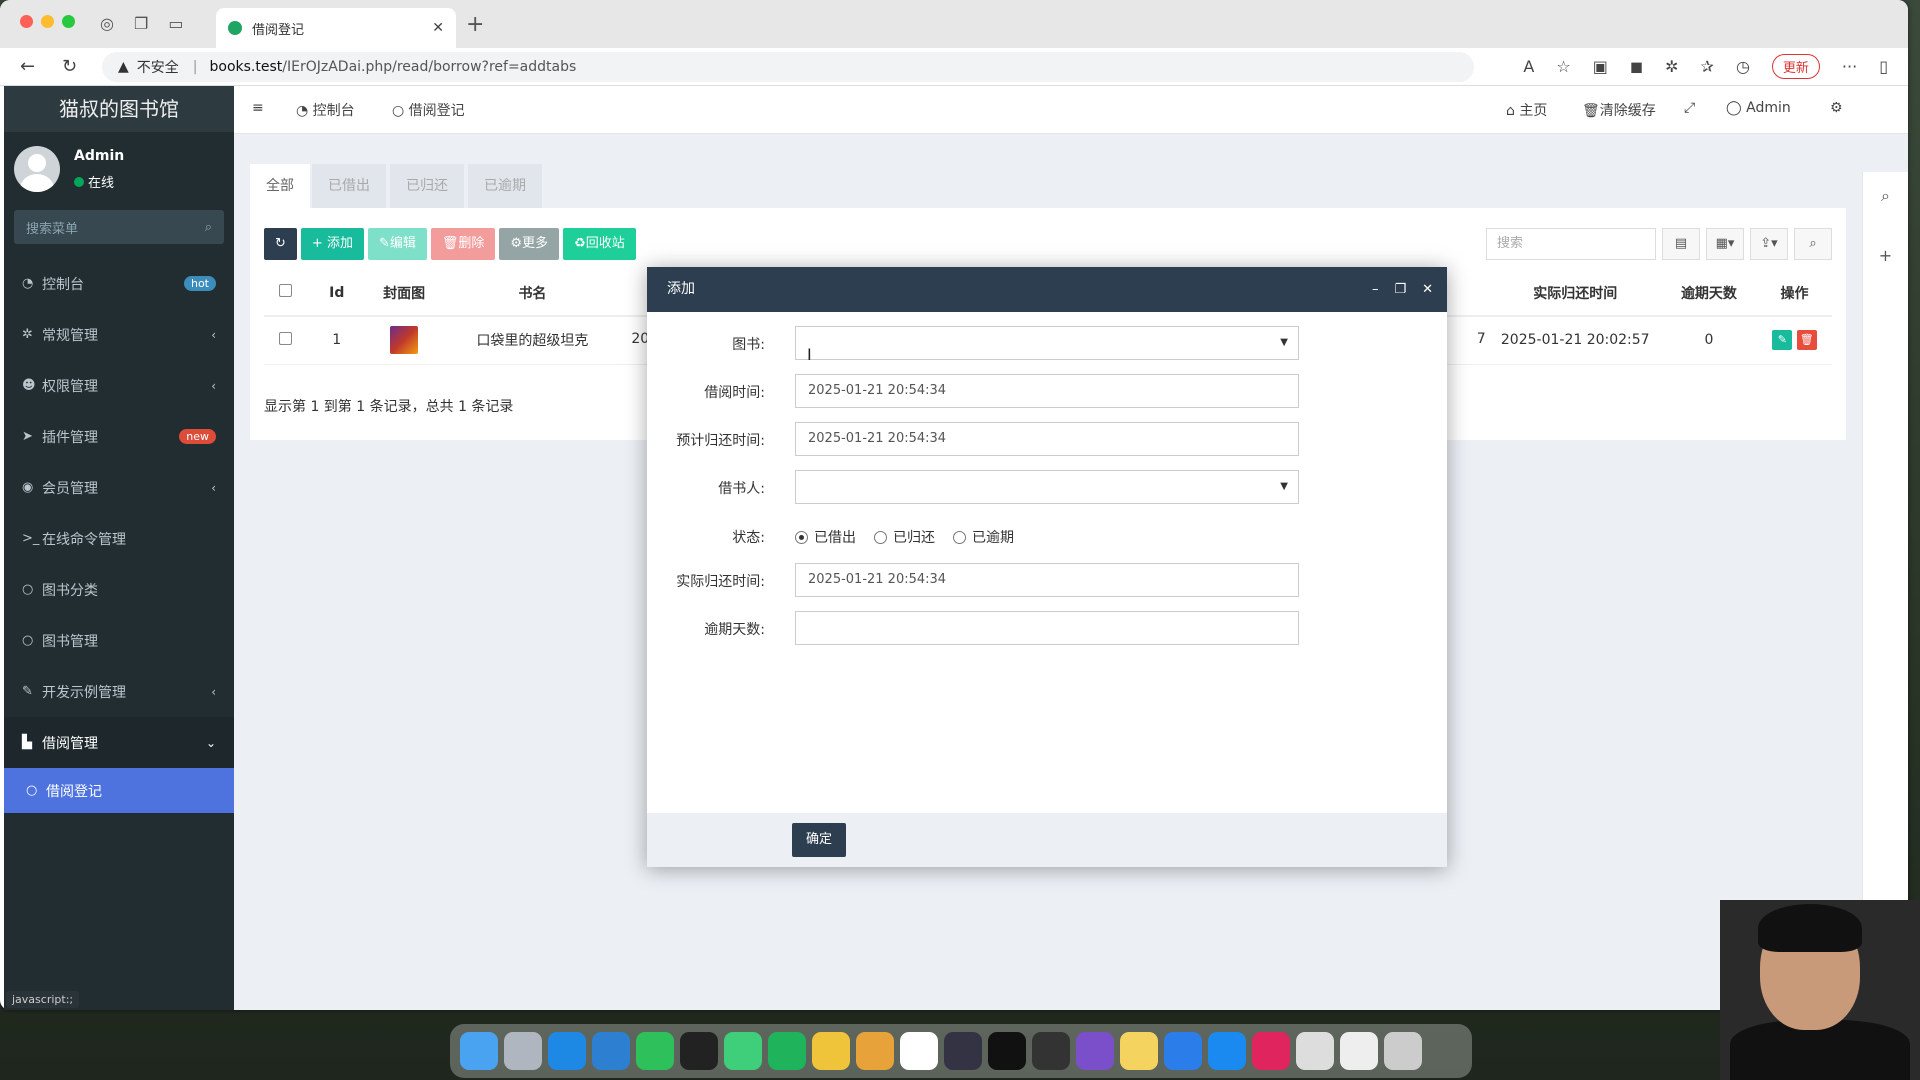  Describe the element at coordinates (1359, 1051) in the screenshot. I see `document-icon` at that location.